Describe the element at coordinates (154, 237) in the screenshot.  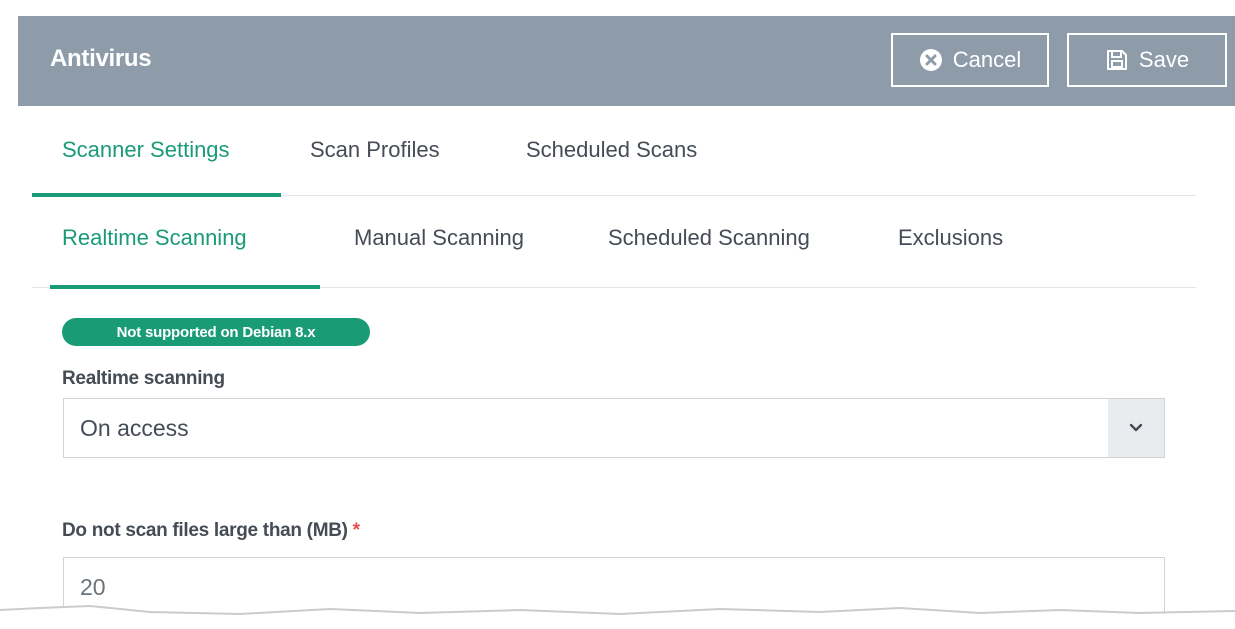
I see `subtab-realtime-scanning-label: Realtime Scanning` at that location.